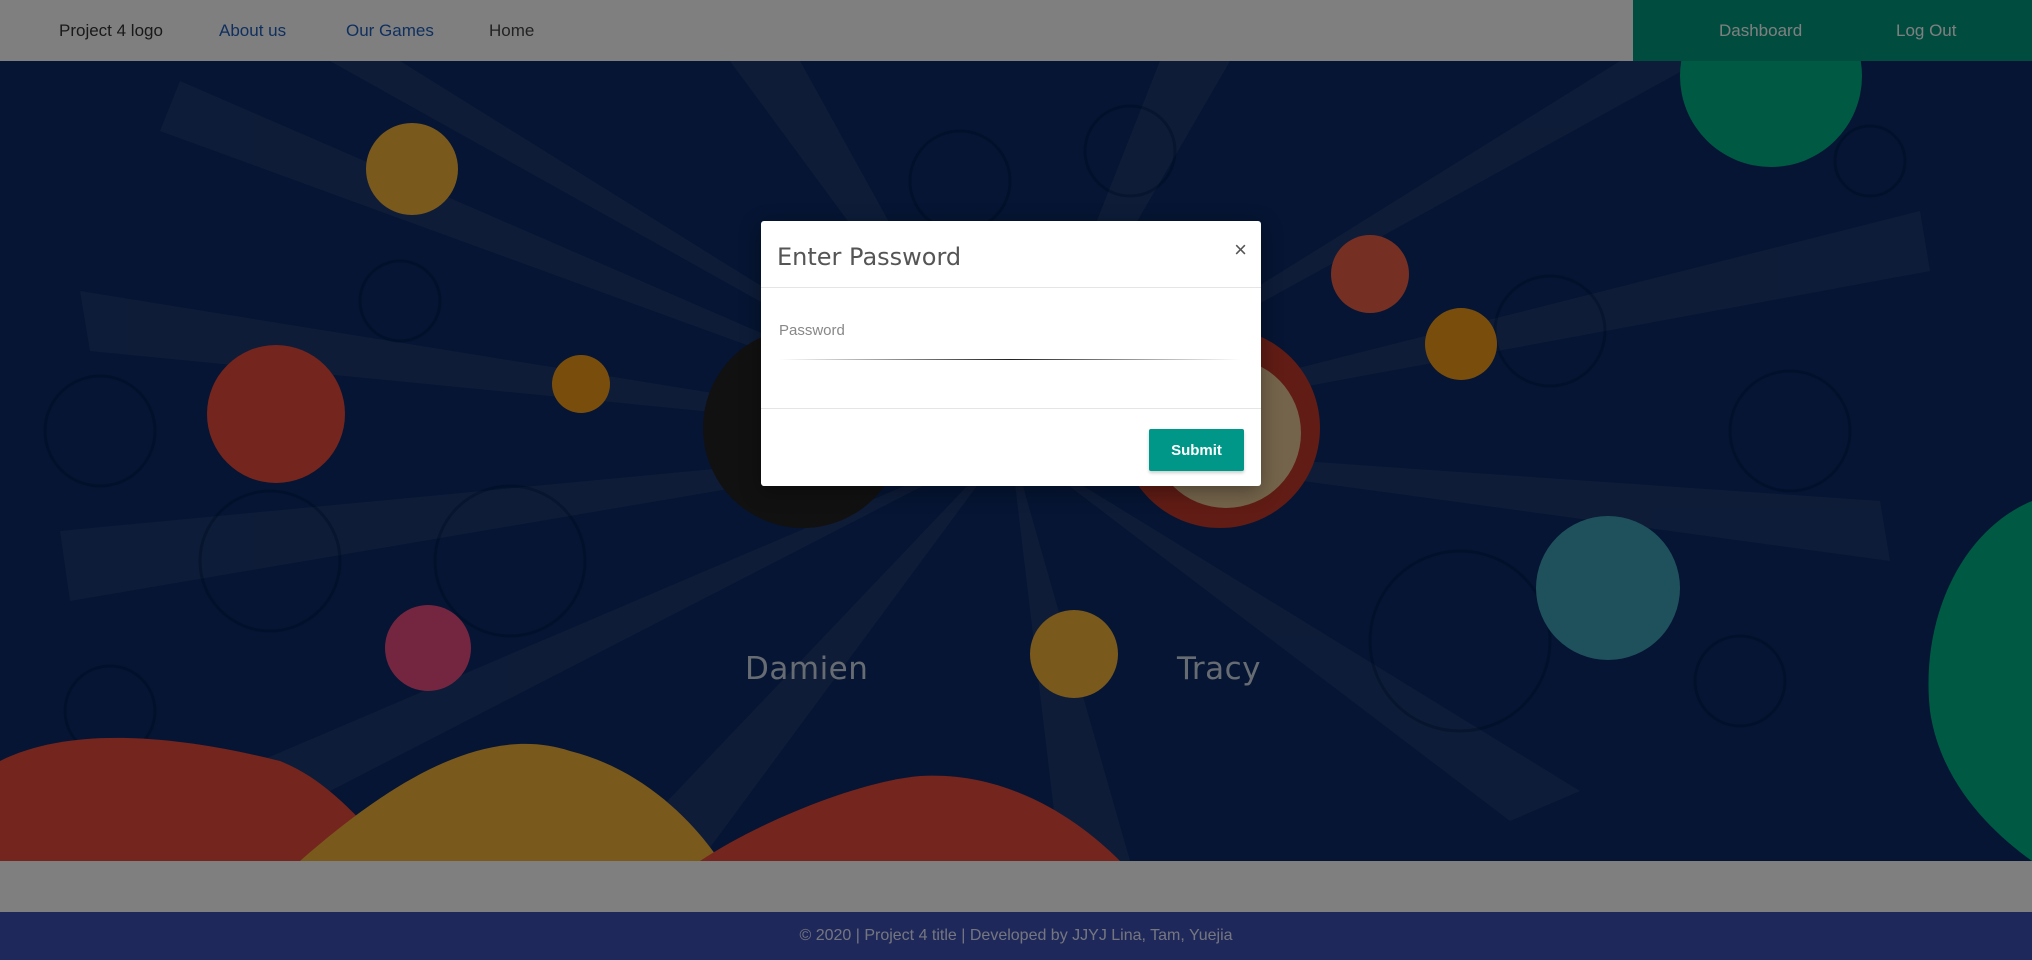 Image resolution: width=2032 pixels, height=960 pixels. I want to click on modal-body: Password, so click(1011, 348).